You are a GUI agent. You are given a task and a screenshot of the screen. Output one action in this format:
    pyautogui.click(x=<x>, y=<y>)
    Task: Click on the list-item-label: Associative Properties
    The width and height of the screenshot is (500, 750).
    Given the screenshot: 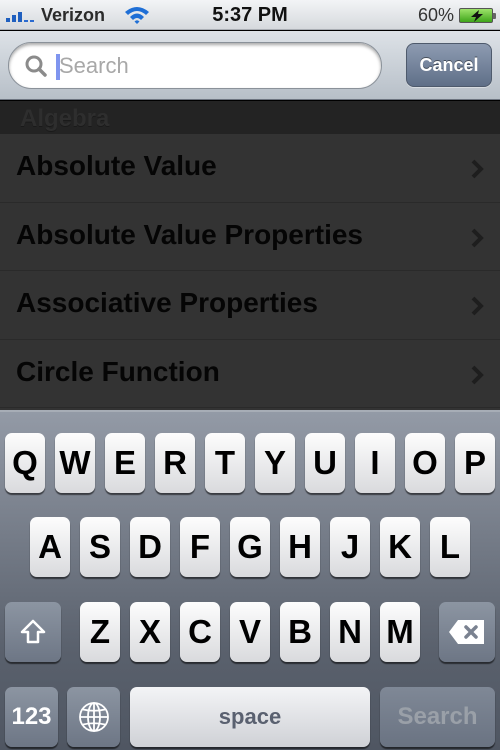 What is the action you would take?
    pyautogui.click(x=167, y=302)
    